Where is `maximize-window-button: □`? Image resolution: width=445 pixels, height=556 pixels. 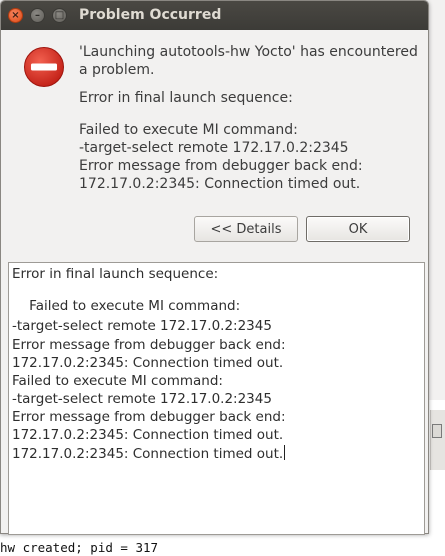
maximize-window-button: □ is located at coordinates (59, 15).